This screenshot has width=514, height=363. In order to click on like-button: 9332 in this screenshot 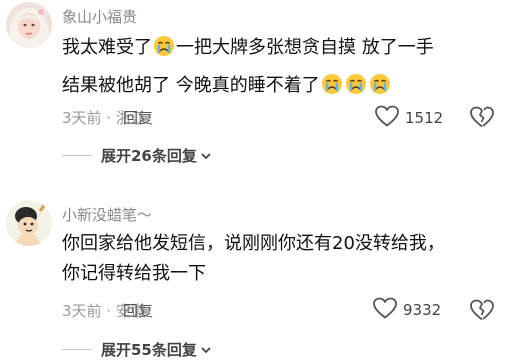, I will do `click(406, 310)`.